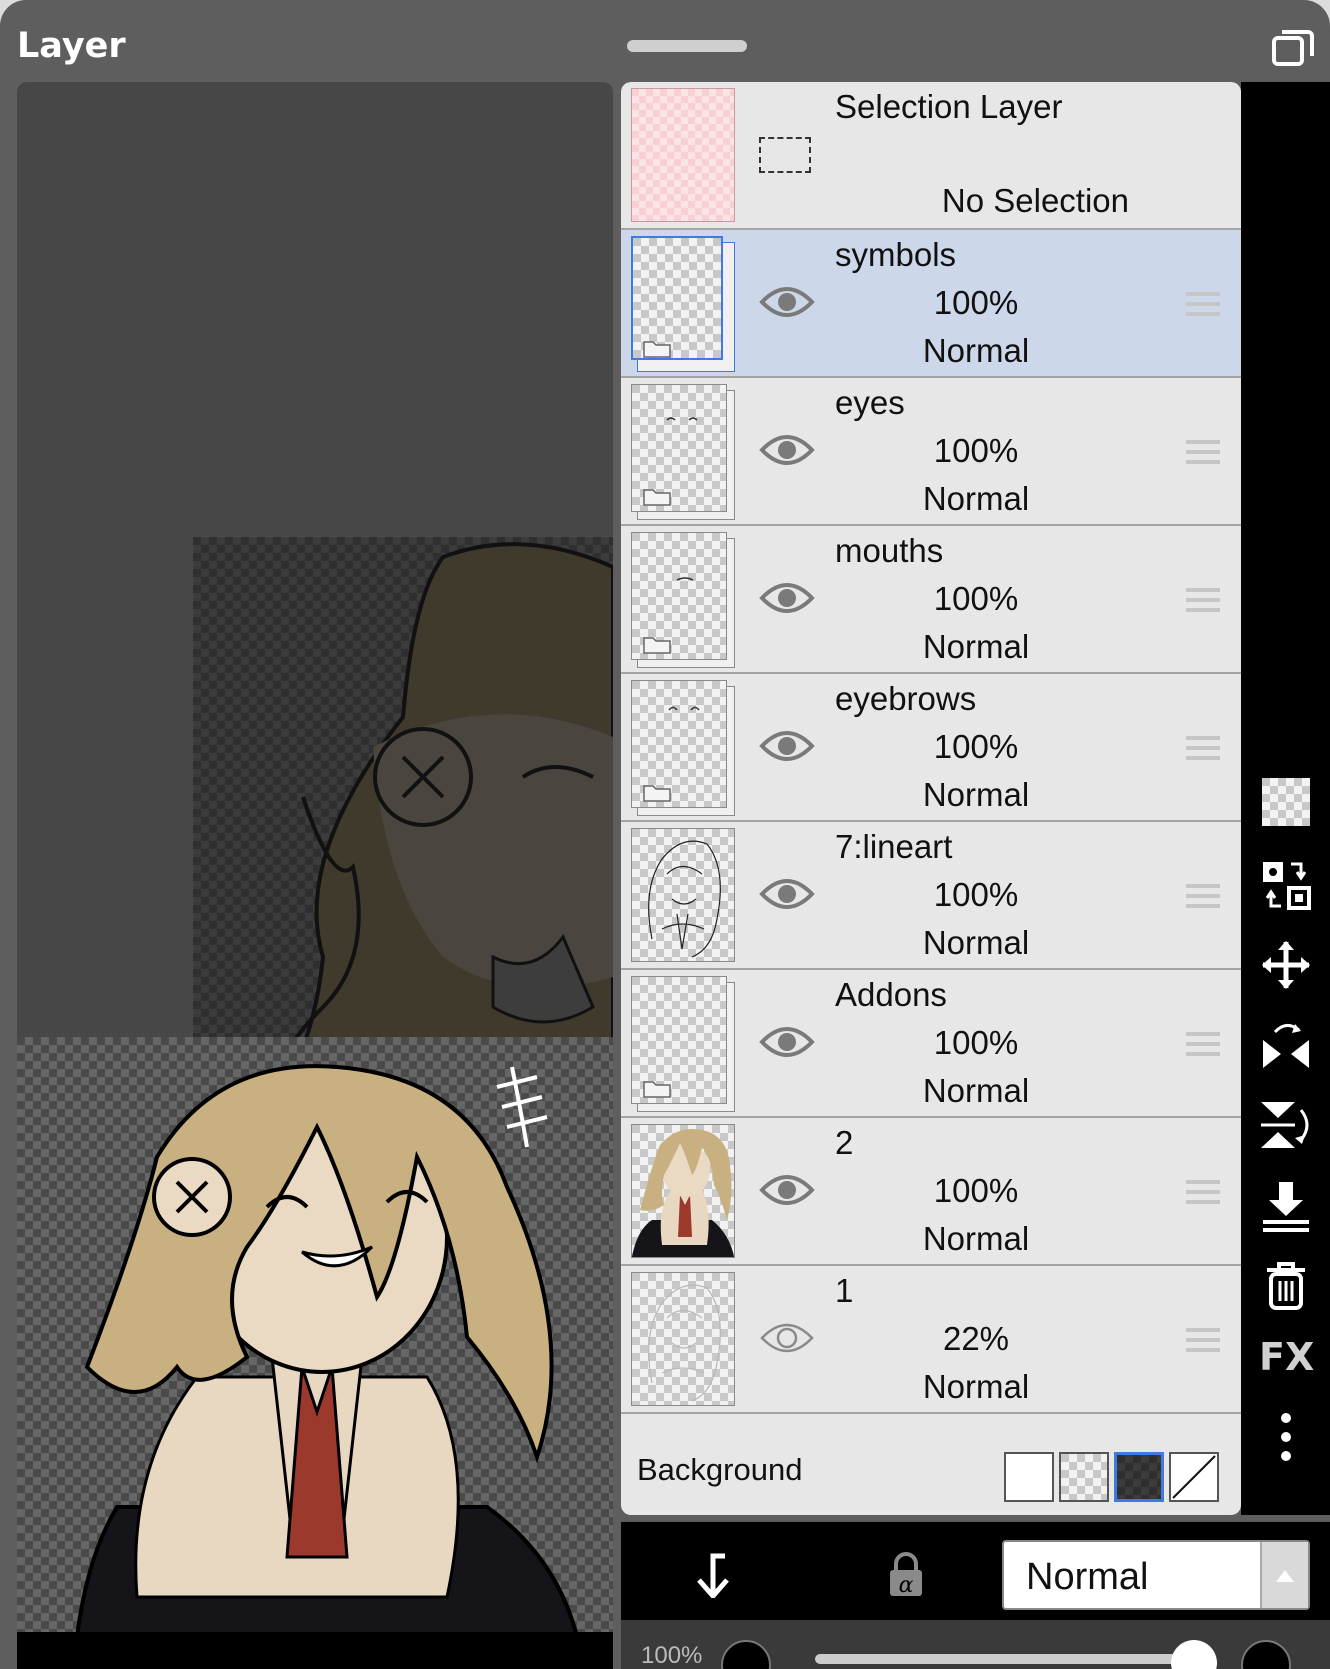 This screenshot has width=1330, height=1669. What do you see at coordinates (931, 1192) in the screenshot?
I see `layer-row: 2 100% Normal` at bounding box center [931, 1192].